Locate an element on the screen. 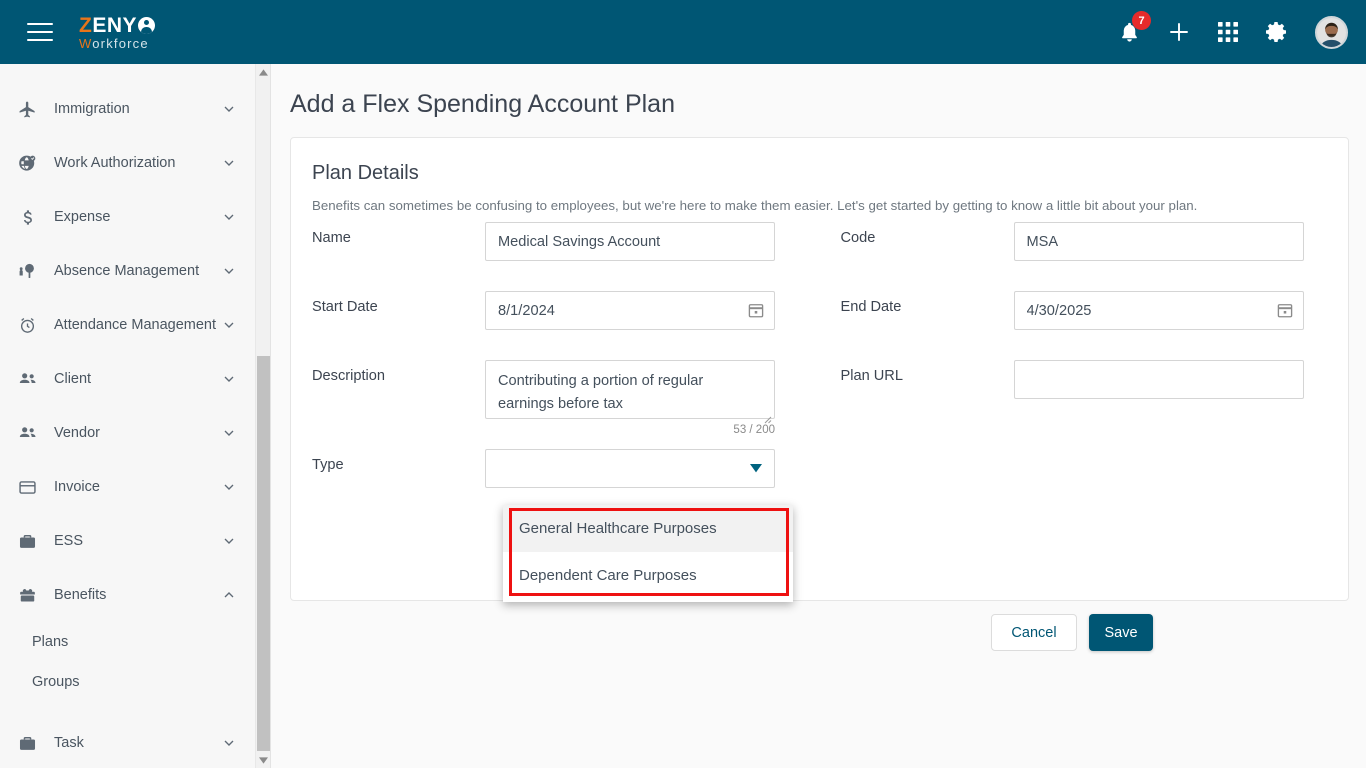  sidebar-item-work-authorization: Work Authorization is located at coordinates (127, 163).